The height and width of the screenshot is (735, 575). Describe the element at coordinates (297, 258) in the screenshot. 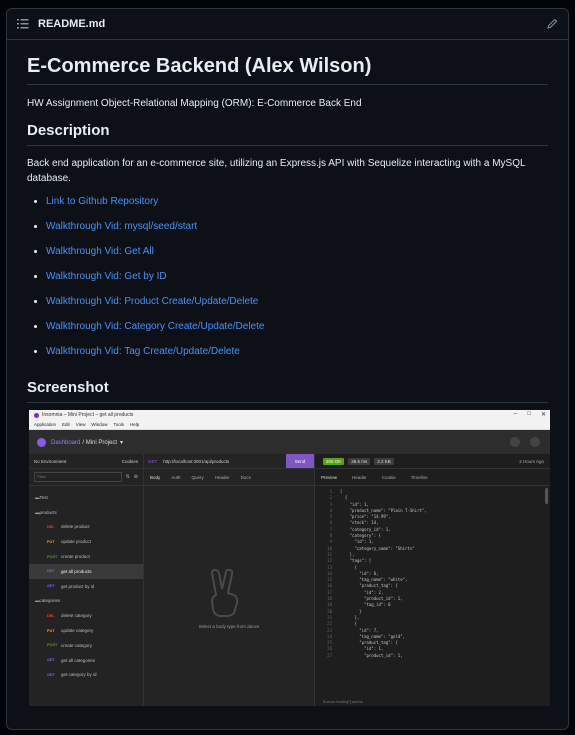

I see `list-item: Walkthrough Vid: Get All` at that location.